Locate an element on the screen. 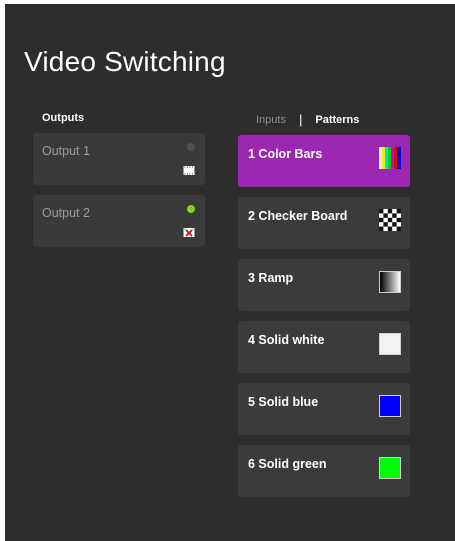 The image size is (455, 541). solid-green-swatch is located at coordinates (390, 468).